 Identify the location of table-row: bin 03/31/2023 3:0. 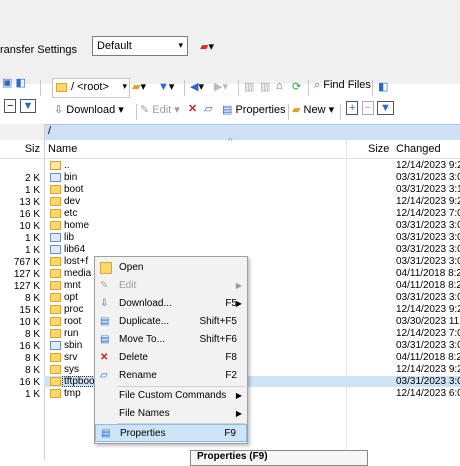
(252, 177).